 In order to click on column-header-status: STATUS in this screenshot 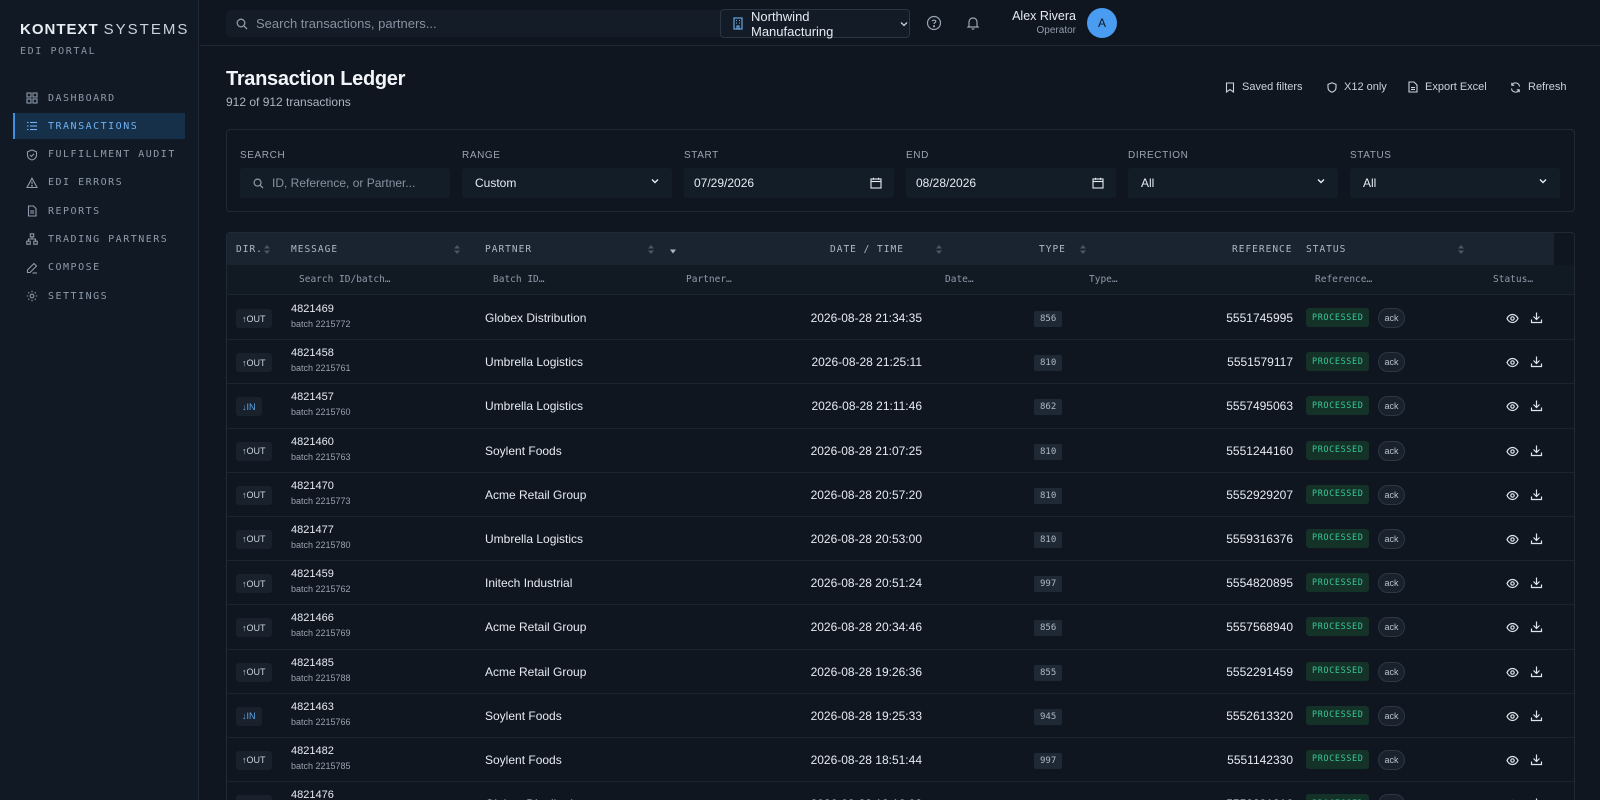, I will do `click(1326, 249)`.